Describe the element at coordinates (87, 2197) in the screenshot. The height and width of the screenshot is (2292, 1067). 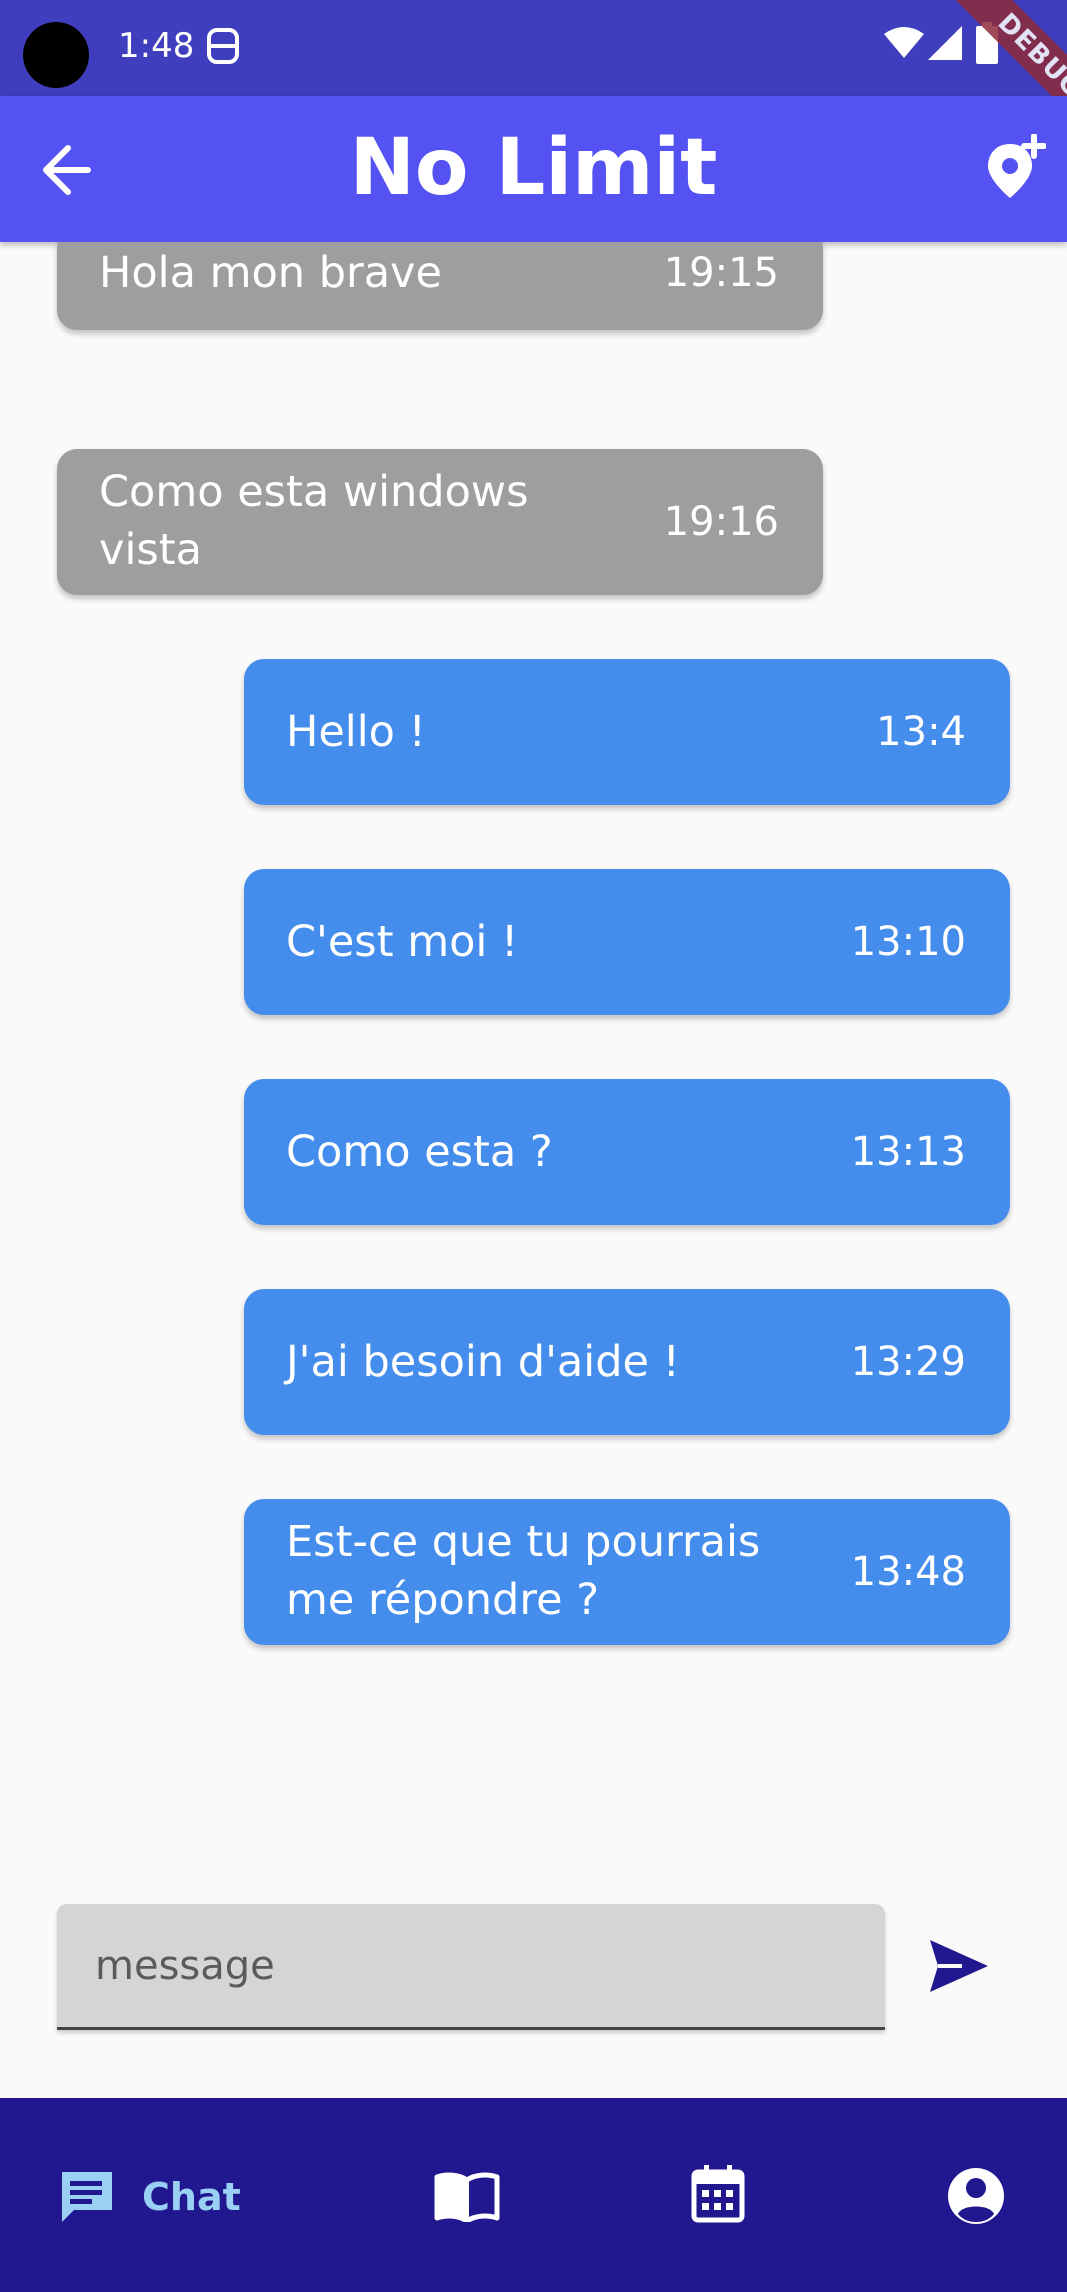
I see `chat-icon` at that location.